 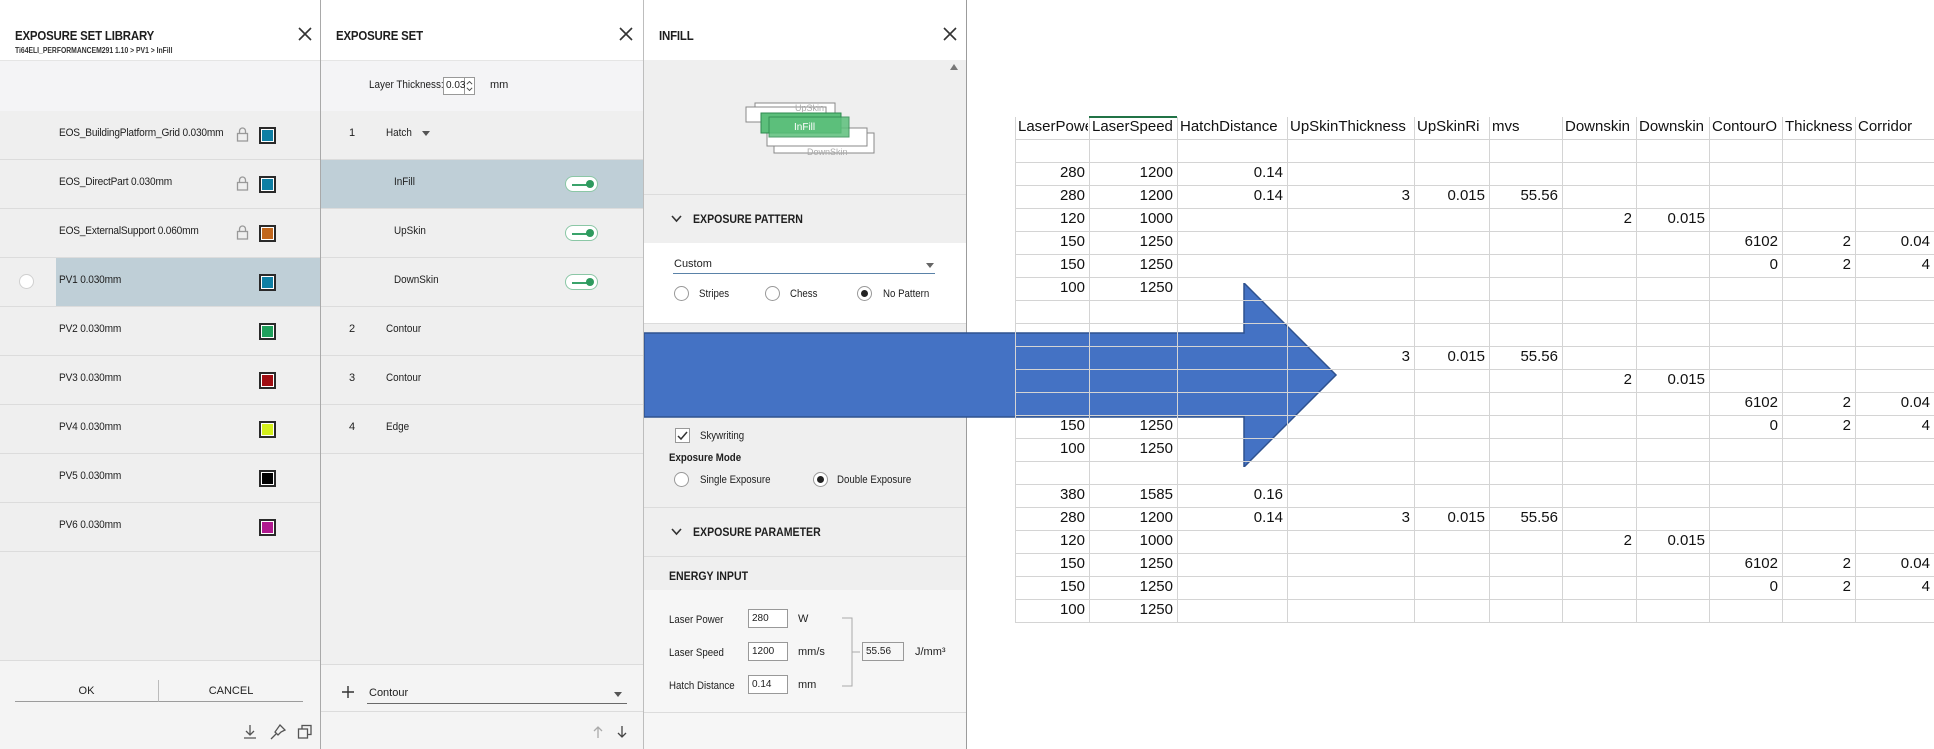 I want to click on library-item: PV1 0.030mm, so click(x=160, y=282).